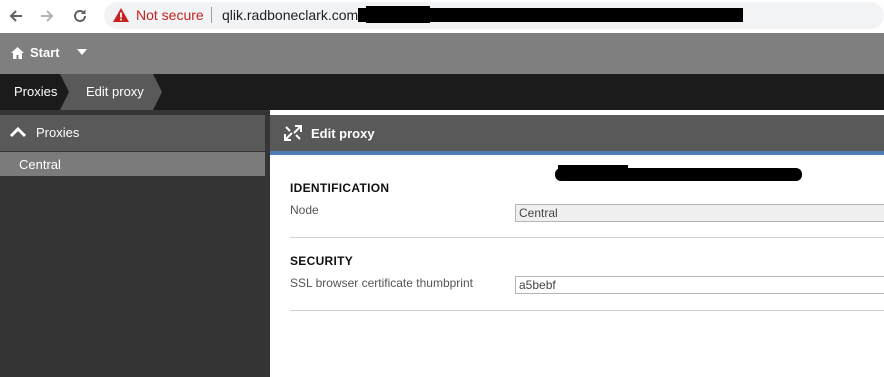 The width and height of the screenshot is (884, 377). What do you see at coordinates (381, 283) in the screenshot?
I see `ssl-thumbprint-label: SSL browser certificate thumbprint` at bounding box center [381, 283].